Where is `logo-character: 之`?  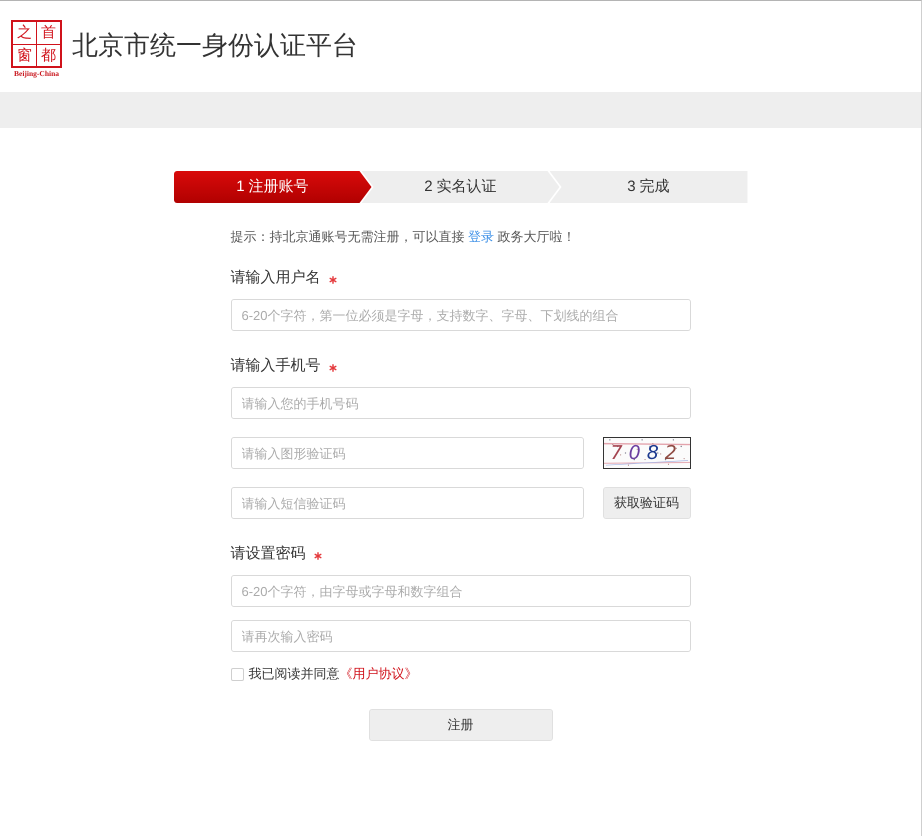
logo-character: 之 is located at coordinates (24, 33).